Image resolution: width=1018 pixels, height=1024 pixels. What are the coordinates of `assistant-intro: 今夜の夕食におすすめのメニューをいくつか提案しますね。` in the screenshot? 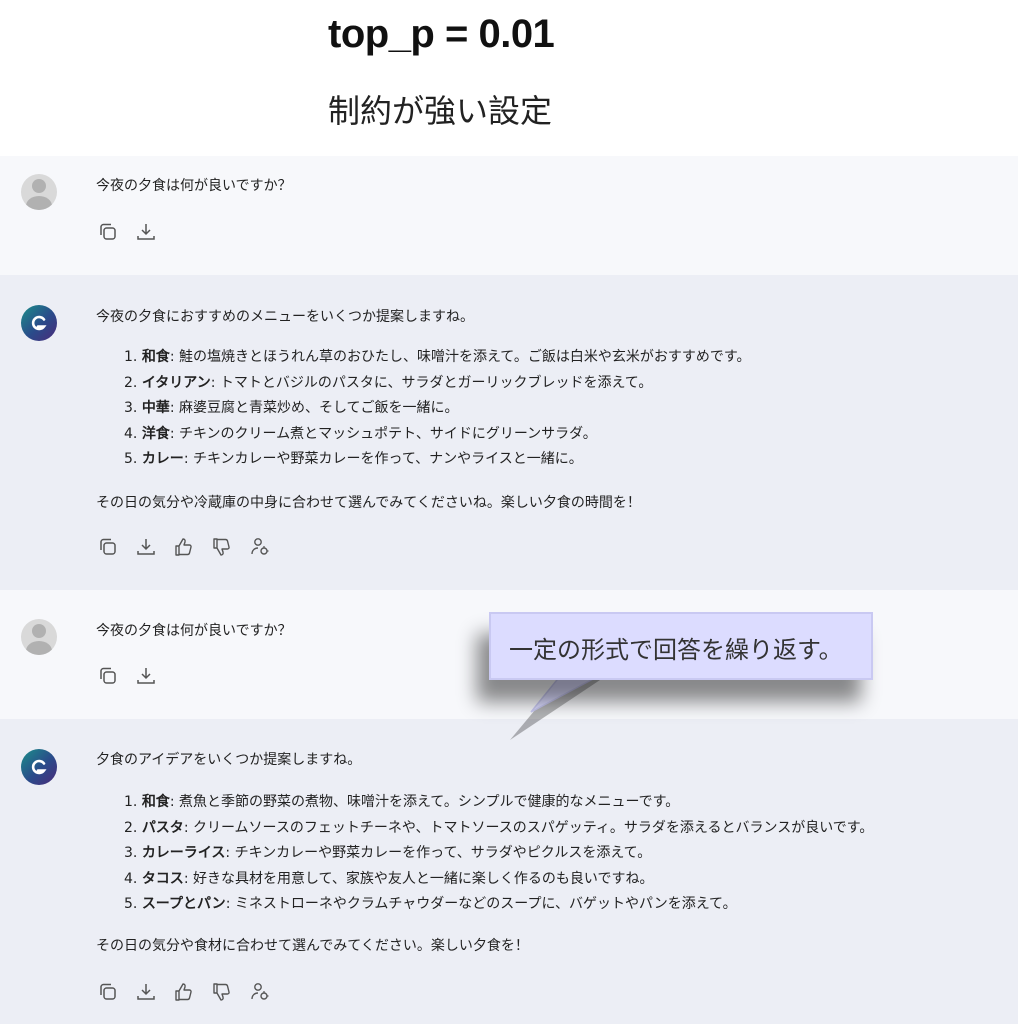 It's located at (285, 317).